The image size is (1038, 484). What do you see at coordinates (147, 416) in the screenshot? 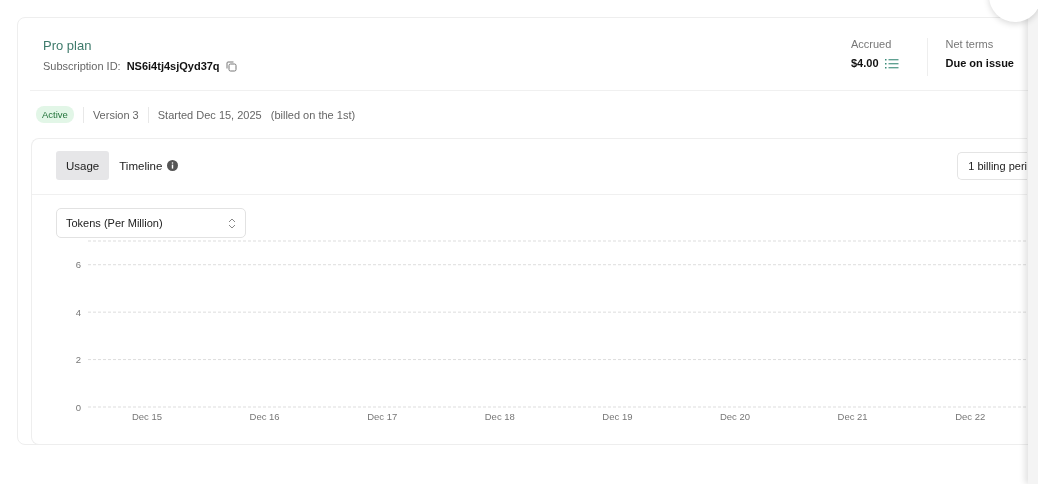
I see `x-tick-label: Dec 15` at bounding box center [147, 416].